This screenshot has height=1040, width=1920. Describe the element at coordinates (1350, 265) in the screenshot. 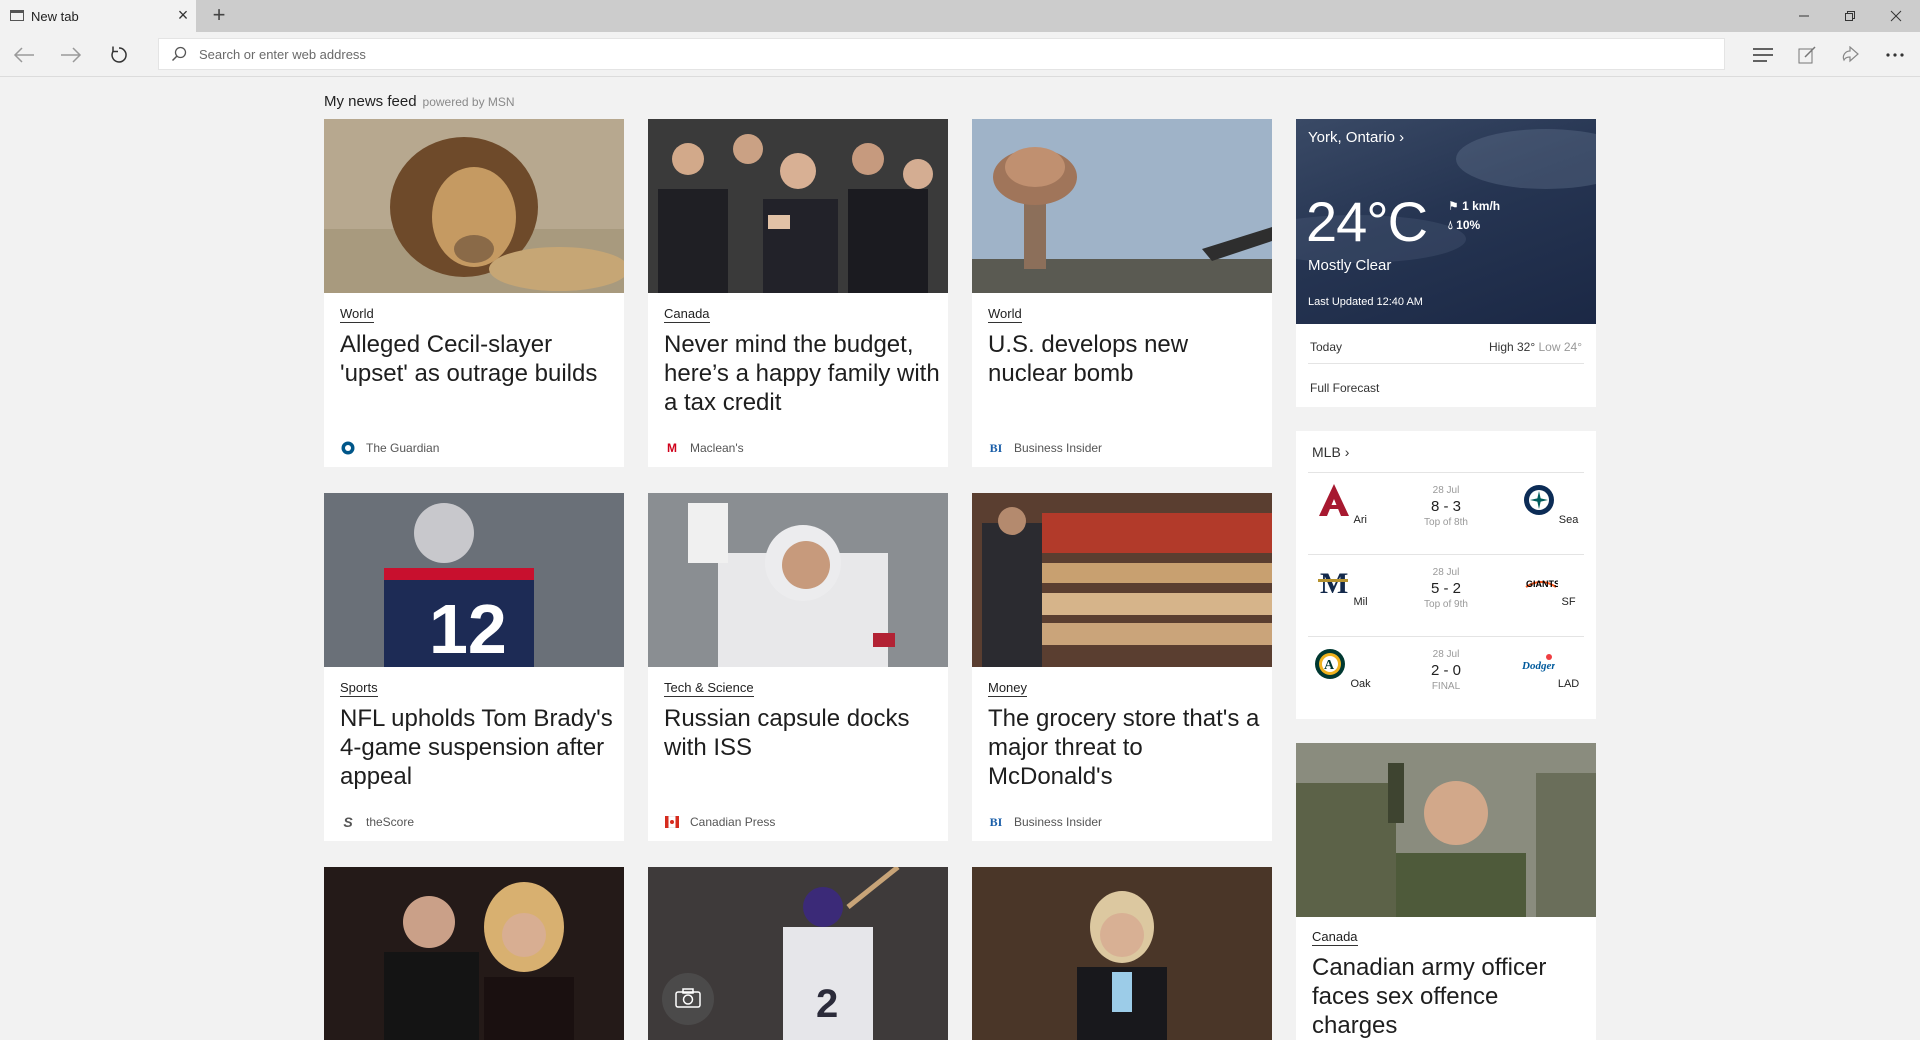

I see `weather-condition: Mostly Clear` at that location.